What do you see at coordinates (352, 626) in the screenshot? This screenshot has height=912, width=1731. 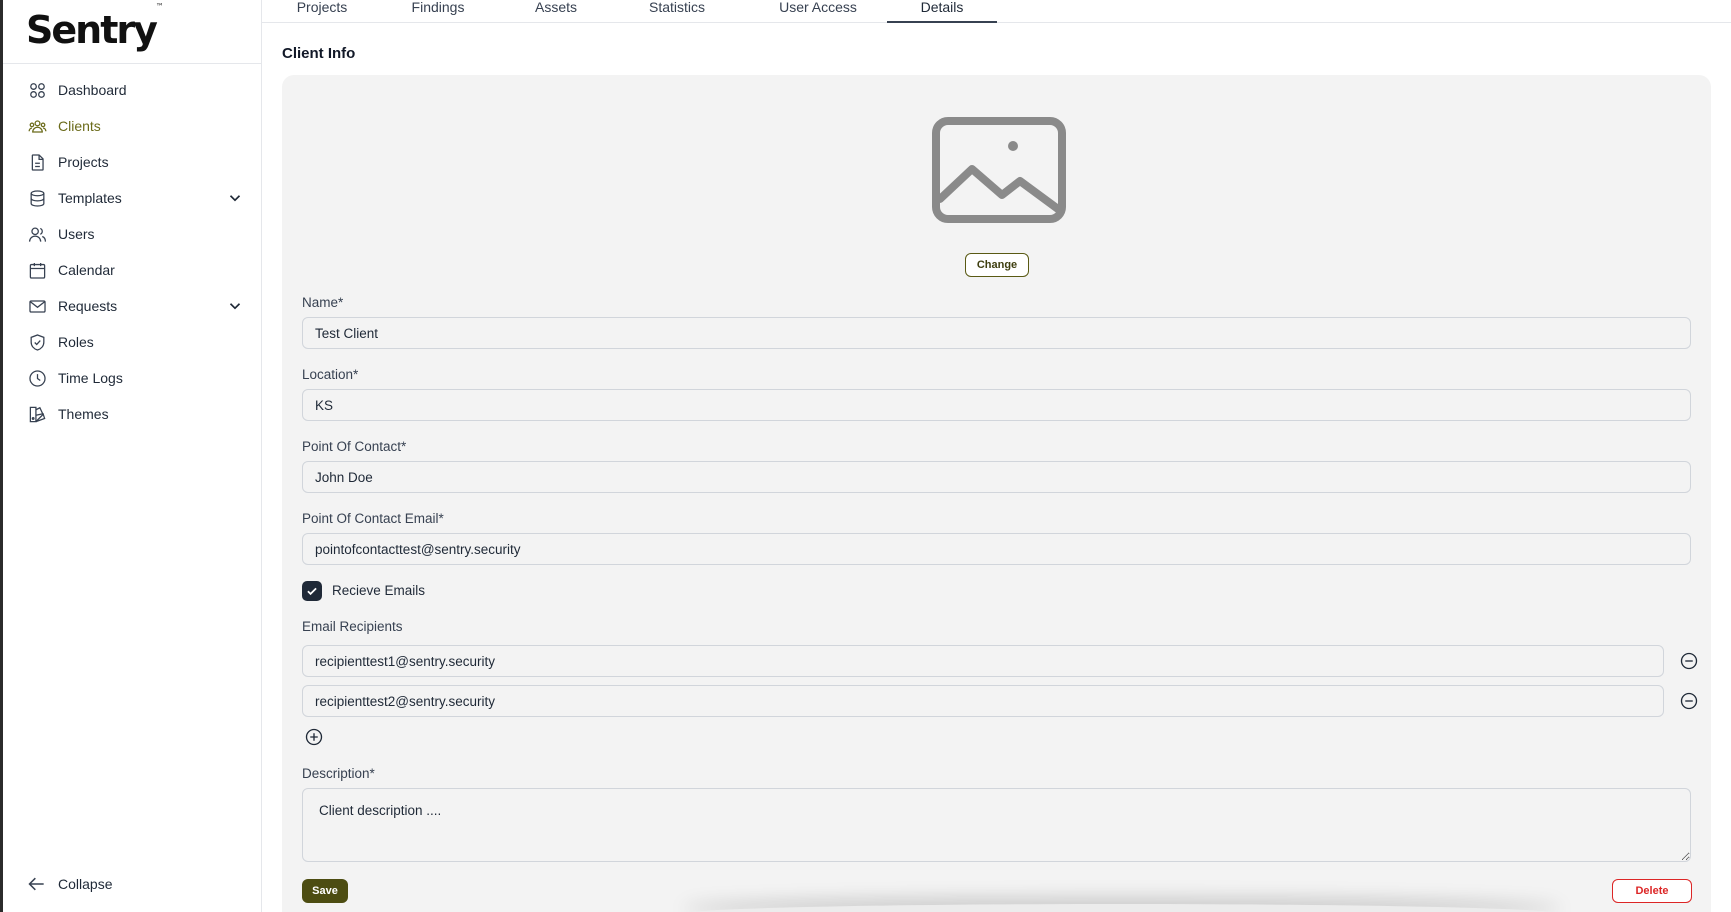 I see `email-recipients-label: Email Recipients` at bounding box center [352, 626].